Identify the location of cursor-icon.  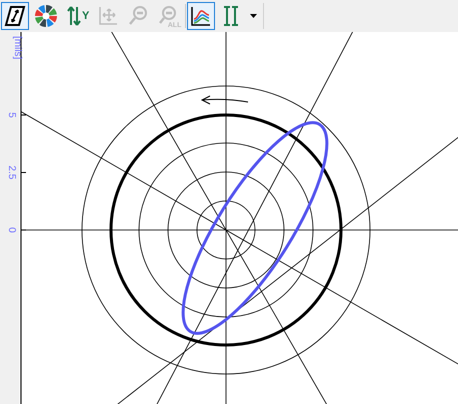
(231, 16).